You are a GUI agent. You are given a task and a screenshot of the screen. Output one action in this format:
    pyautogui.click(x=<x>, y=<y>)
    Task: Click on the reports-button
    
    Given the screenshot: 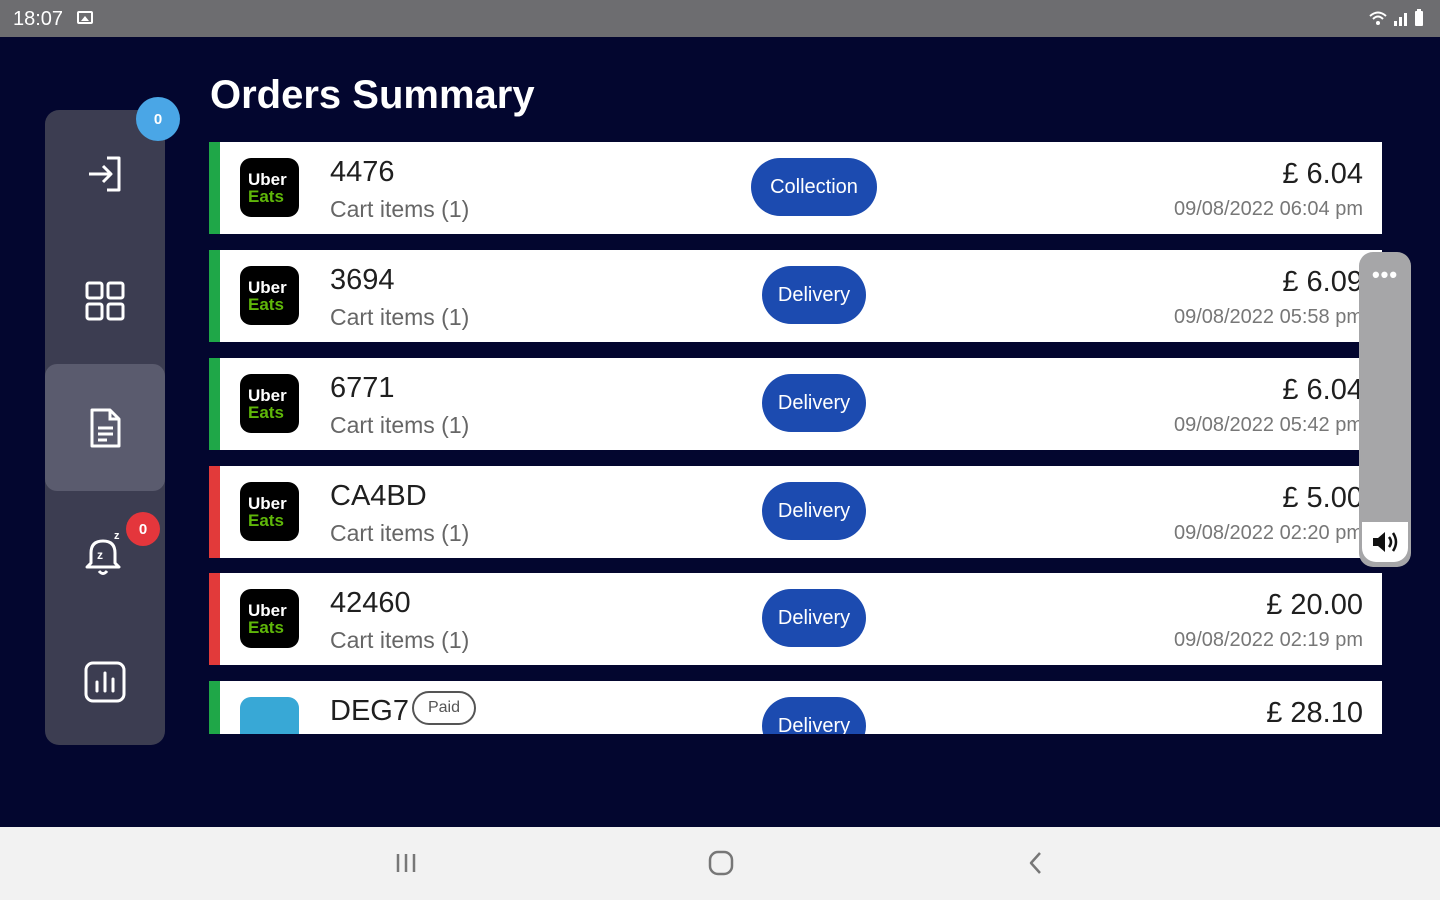 What is the action you would take?
    pyautogui.click(x=105, y=681)
    